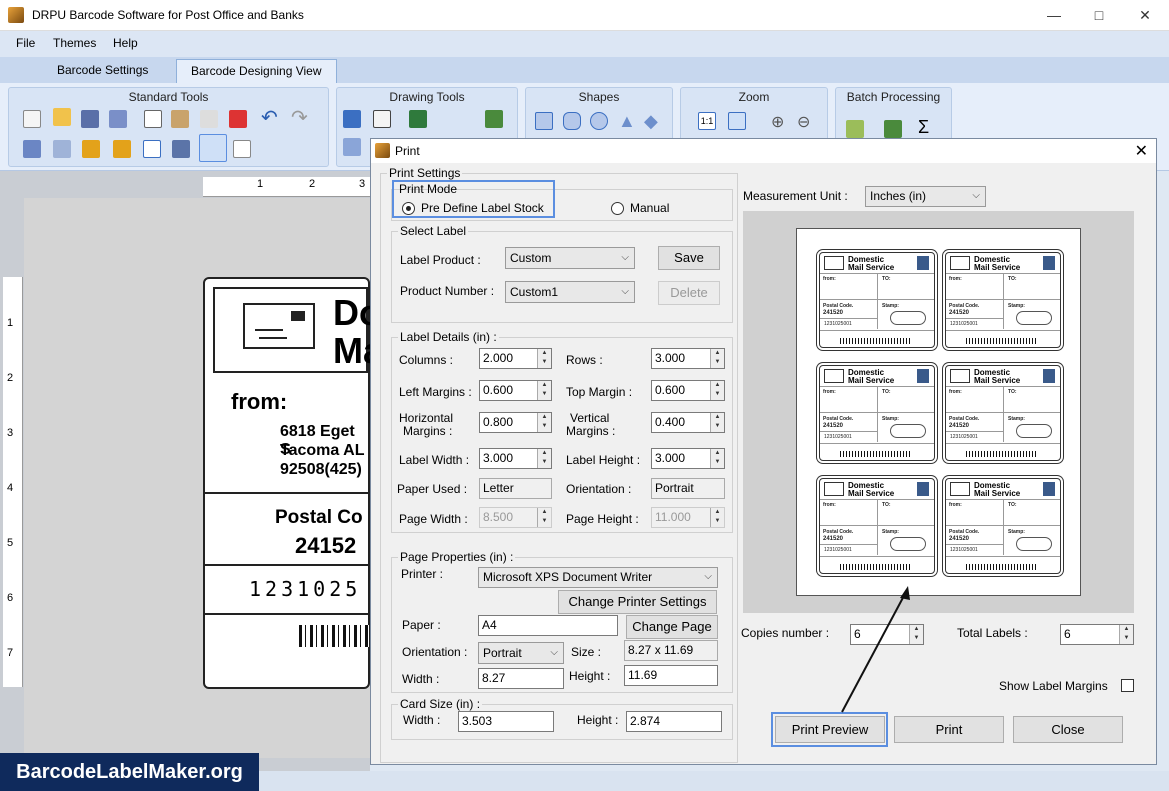  What do you see at coordinates (671, 675) in the screenshot?
I see `page-height-field: 11.69` at bounding box center [671, 675].